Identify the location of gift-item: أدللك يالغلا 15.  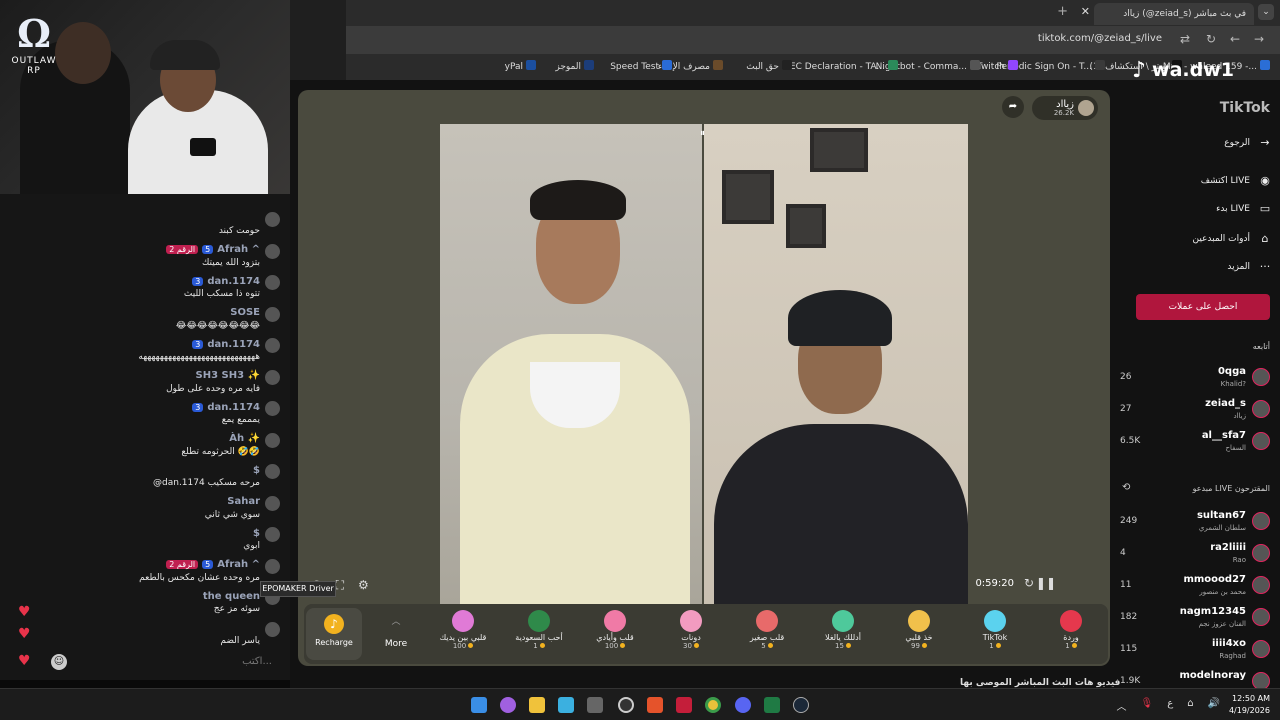
(843, 634).